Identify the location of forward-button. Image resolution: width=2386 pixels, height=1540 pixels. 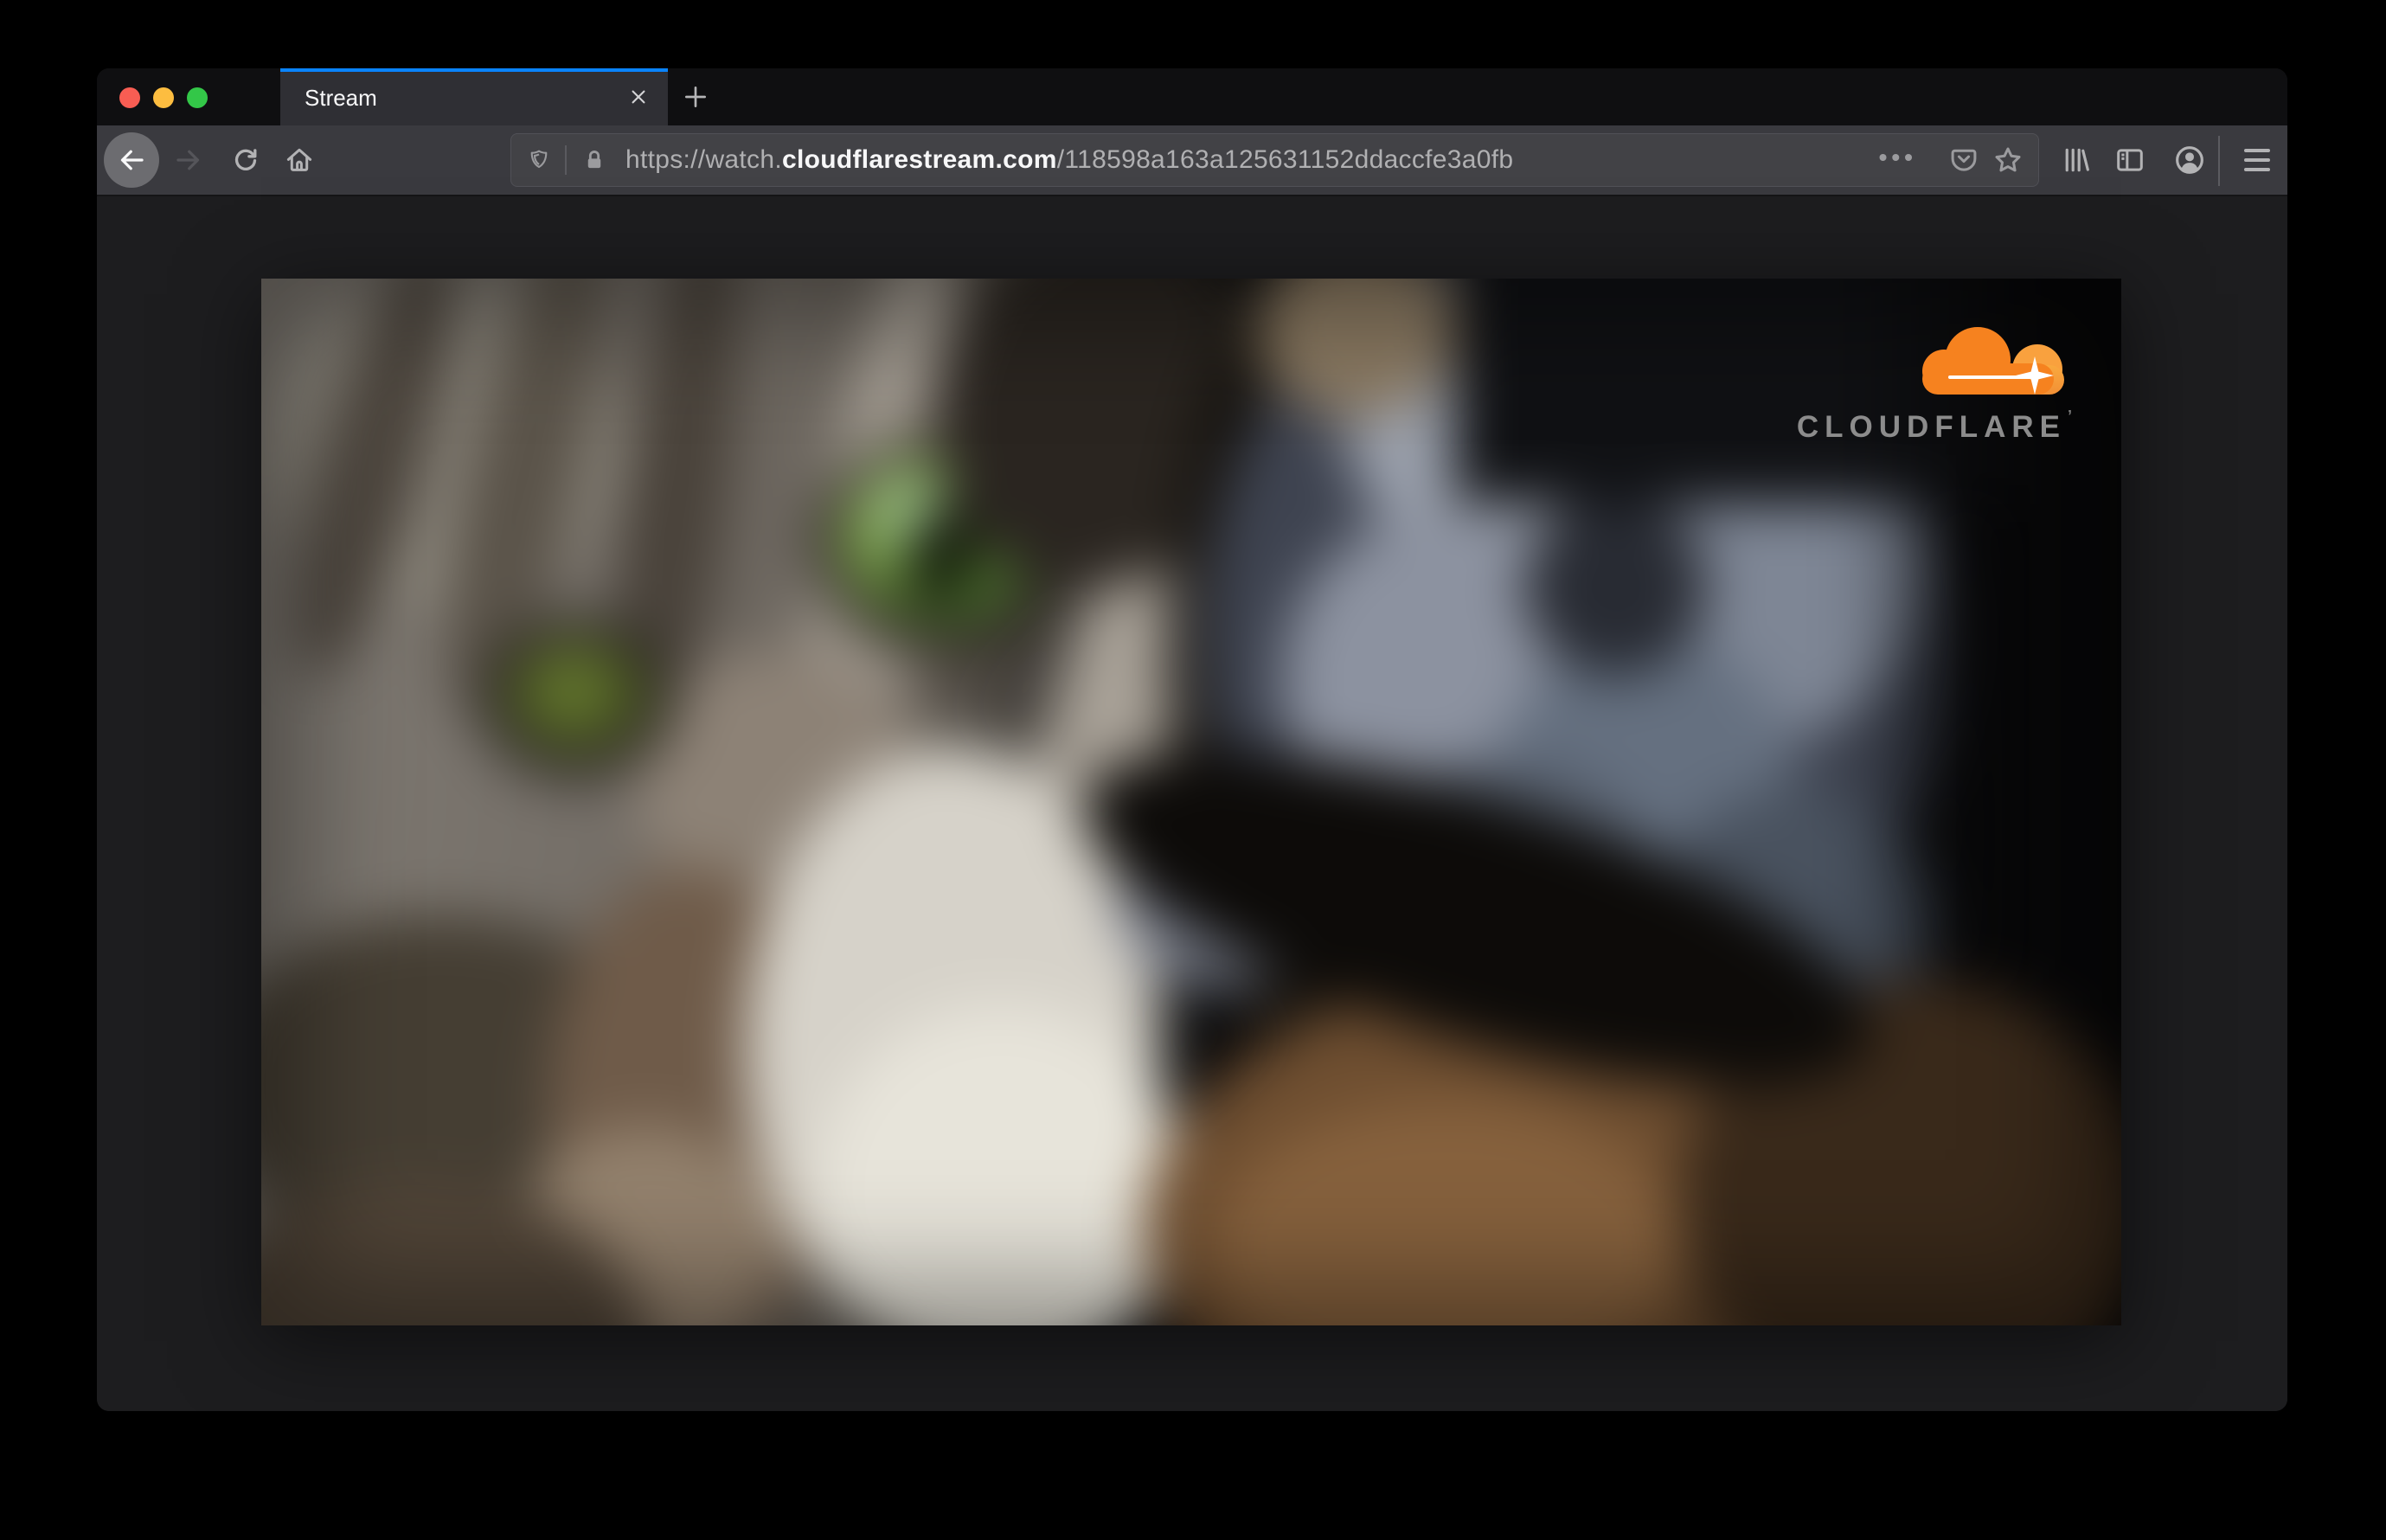
(189, 160).